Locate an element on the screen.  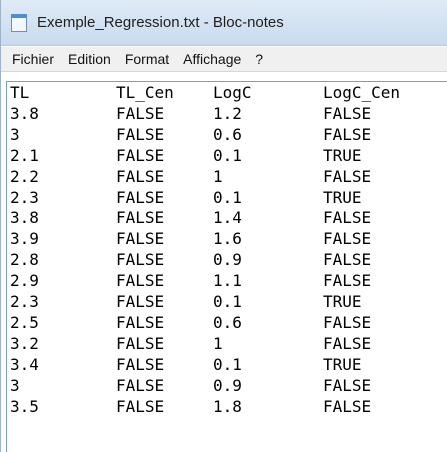
header-cell: LogC is located at coordinates (232, 92).